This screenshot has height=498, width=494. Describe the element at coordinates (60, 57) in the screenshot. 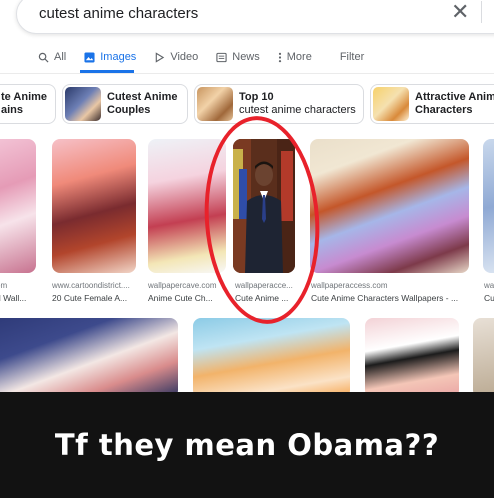

I see `tab-label: All` at that location.